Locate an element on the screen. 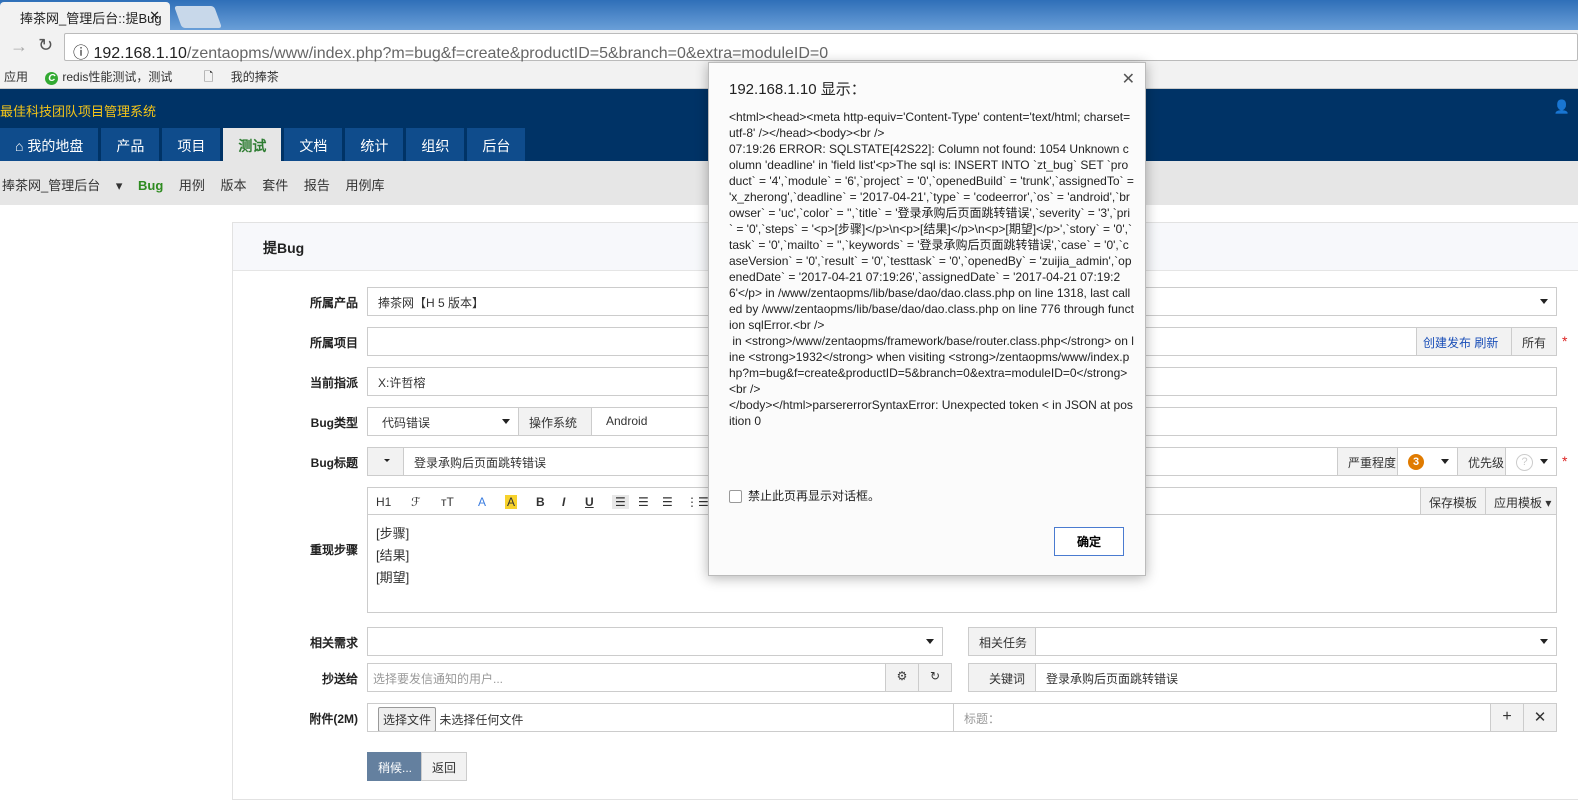 This screenshot has height=800, width=1578. close-tab-icon: ✕ is located at coordinates (154, 16).